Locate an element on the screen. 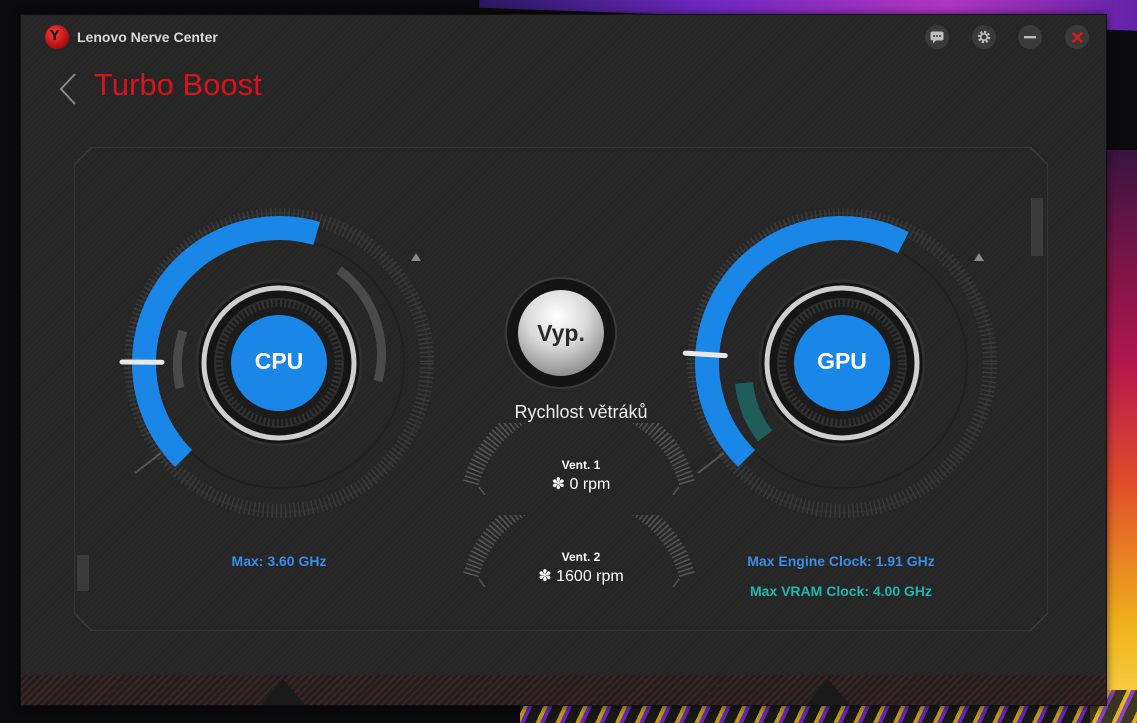 The height and width of the screenshot is (723, 1137). vent-1-name: Vent. 1 is located at coordinates (581, 465).